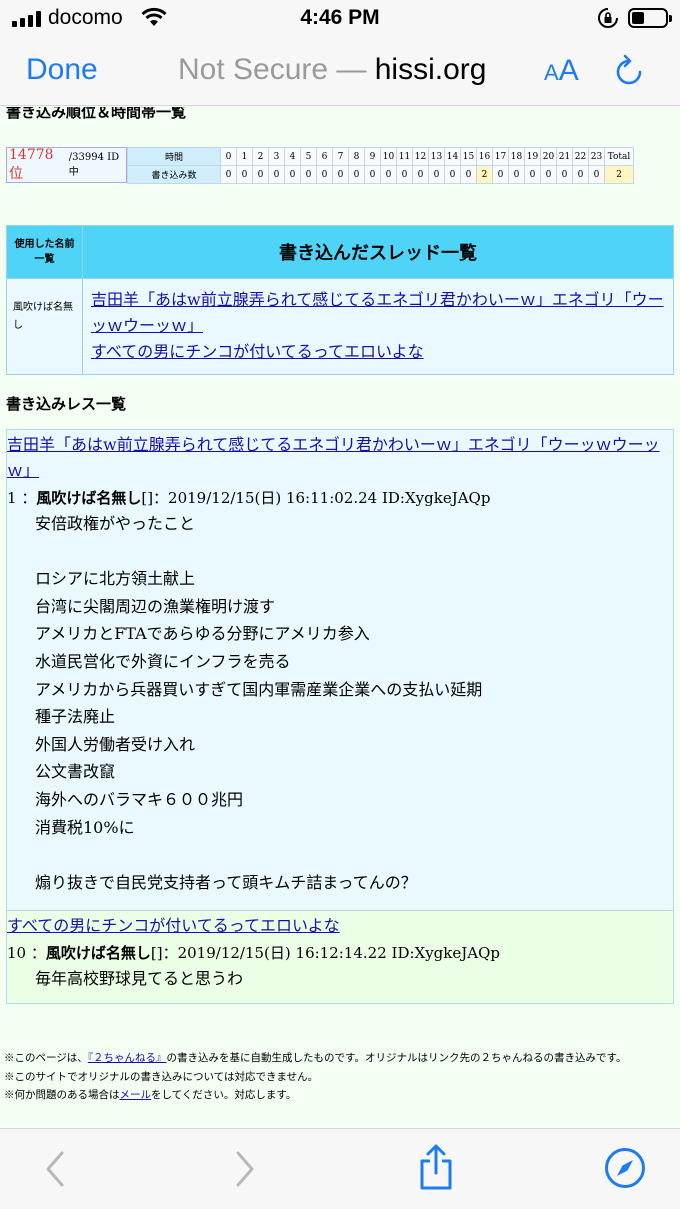 The width and height of the screenshot is (680, 1209). I want to click on hour-cell: 5, so click(308, 156).